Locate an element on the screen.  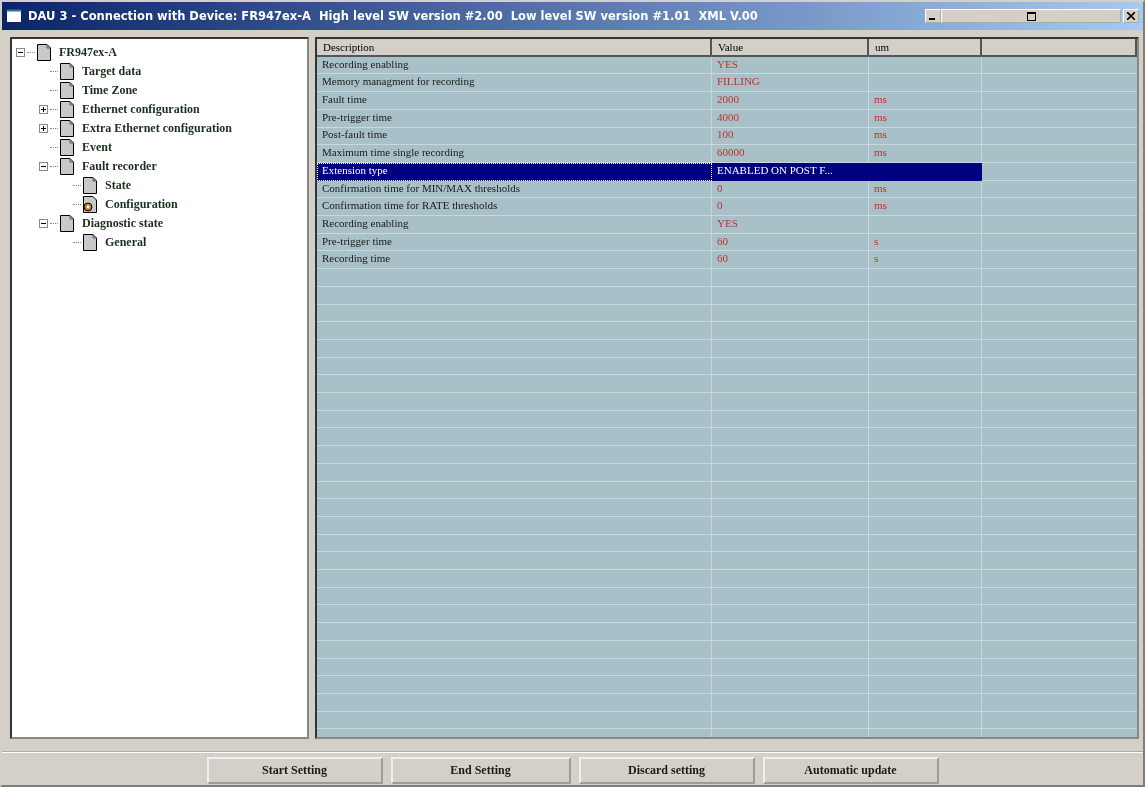
column-header: um is located at coordinates (925, 48).